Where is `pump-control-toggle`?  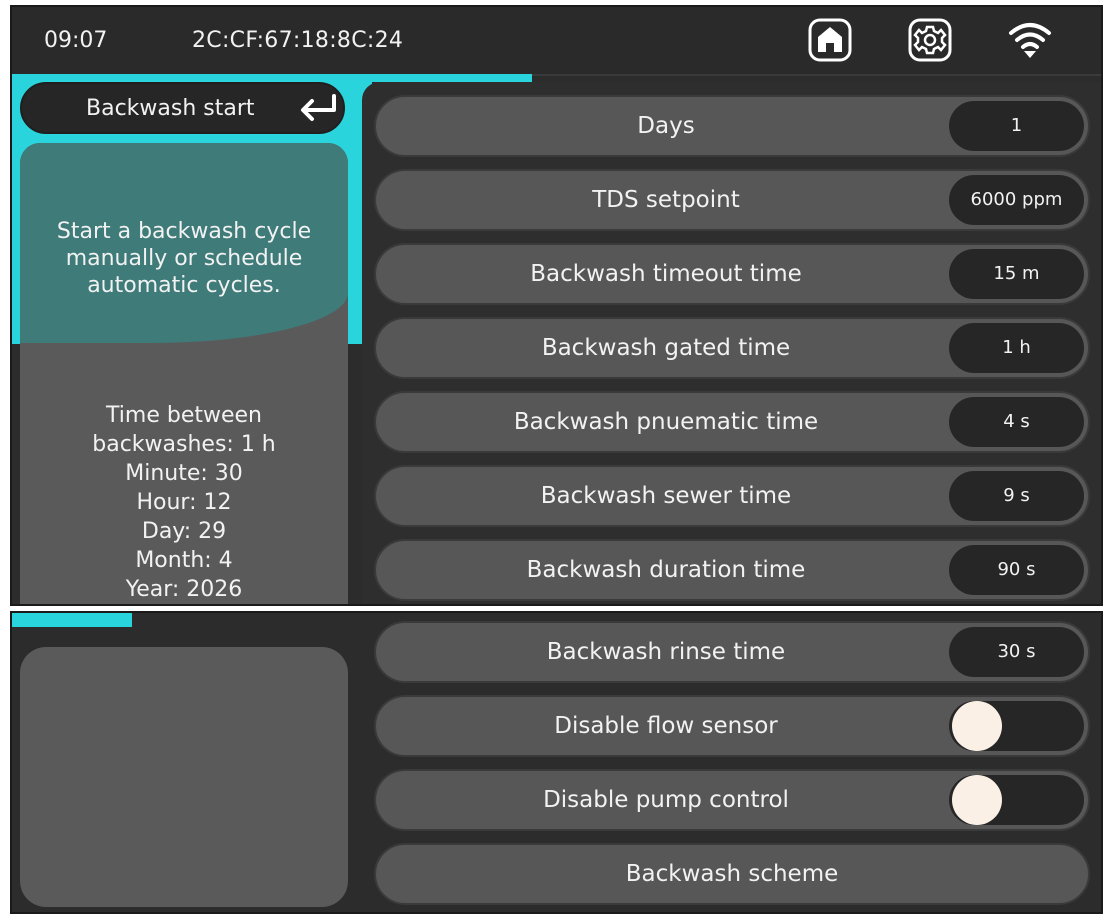 pump-control-toggle is located at coordinates (1016, 800).